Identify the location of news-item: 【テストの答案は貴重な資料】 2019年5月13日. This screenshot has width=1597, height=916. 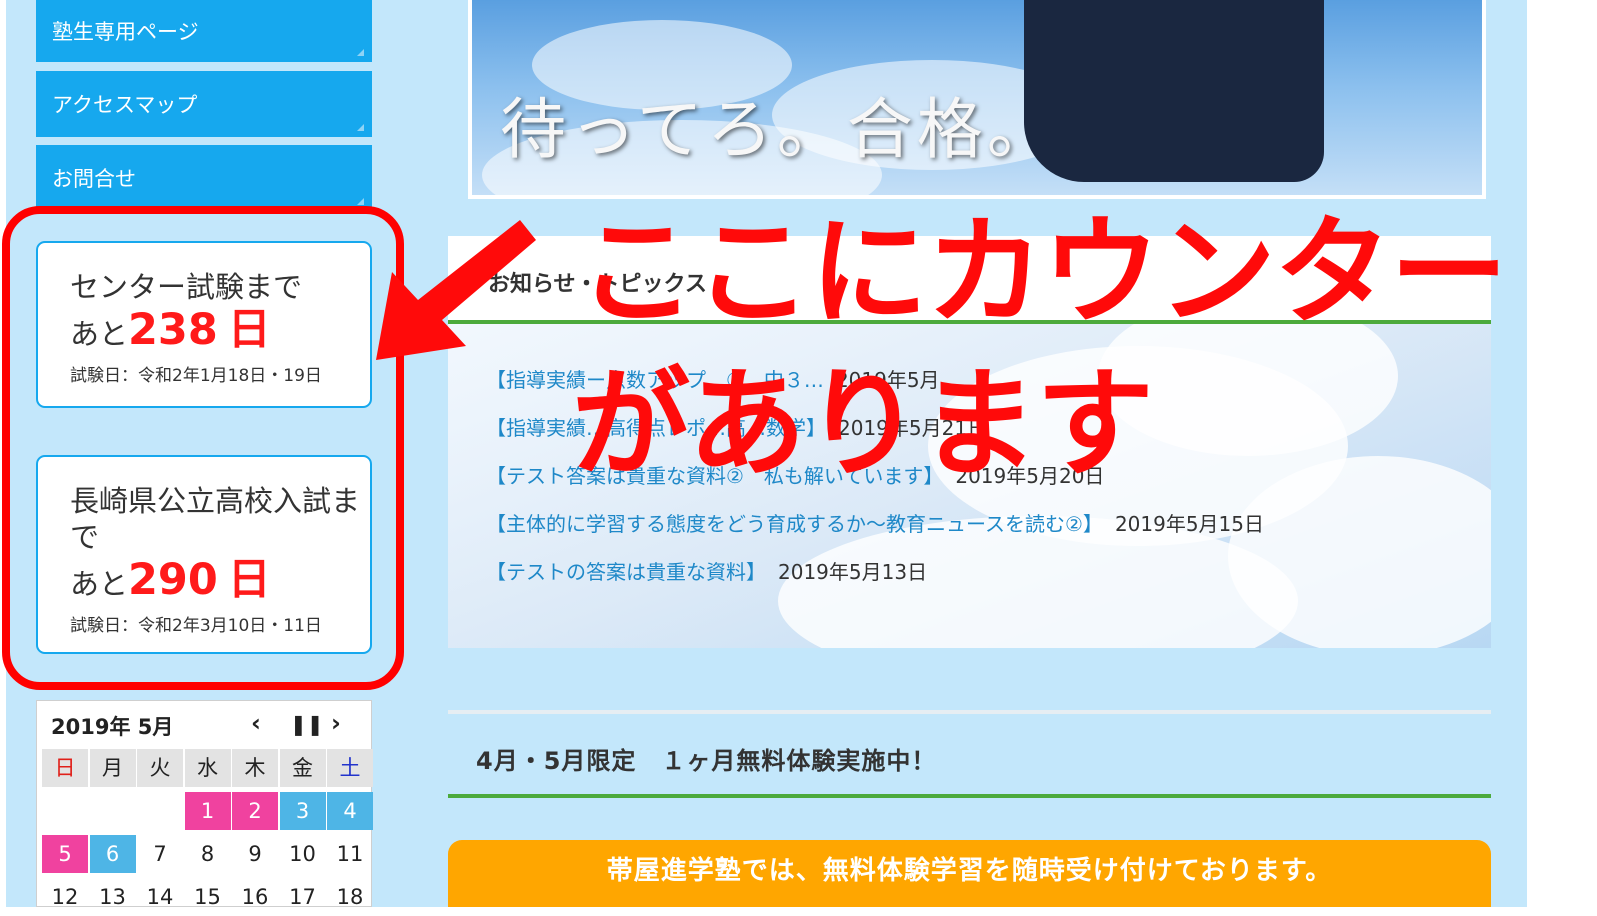
(875, 580).